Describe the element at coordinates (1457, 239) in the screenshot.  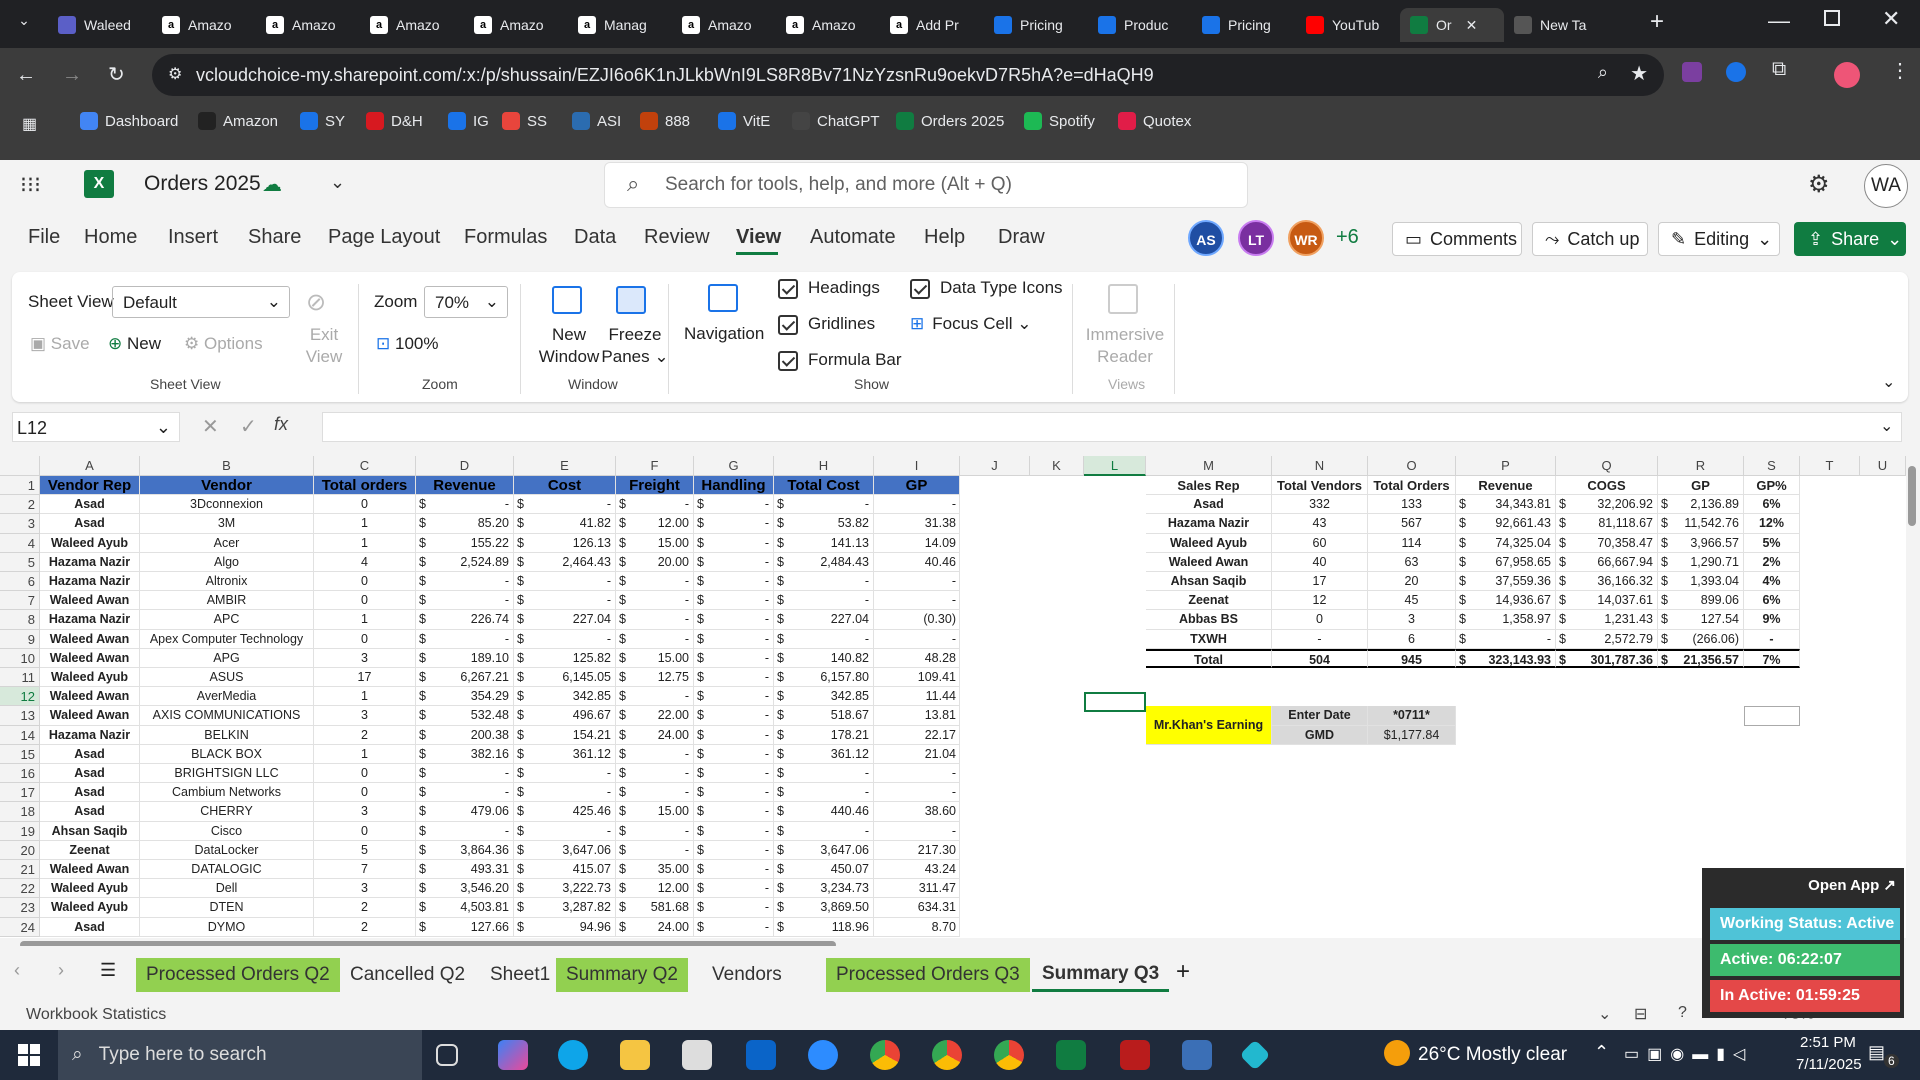
I see `comments-button: ▭ Comments` at that location.